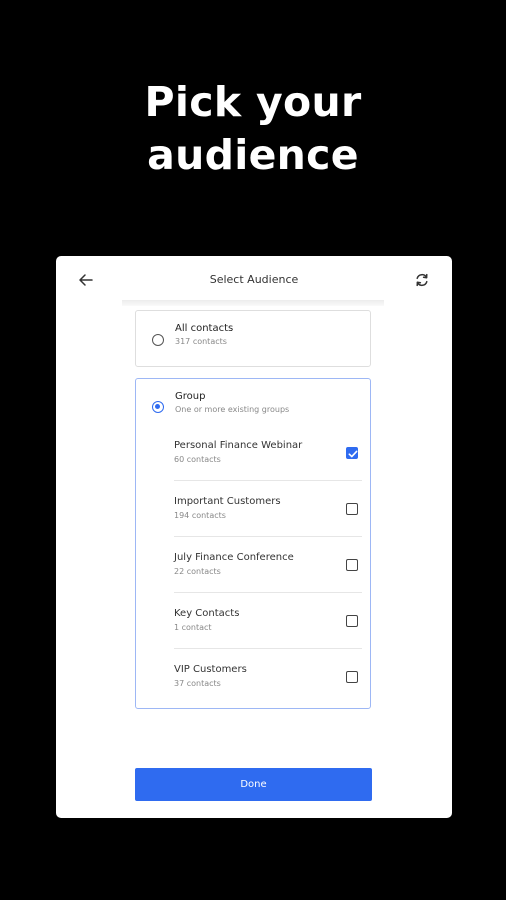 This screenshot has width=506, height=900. Describe the element at coordinates (253, 303) in the screenshot. I see `header-divider` at that location.